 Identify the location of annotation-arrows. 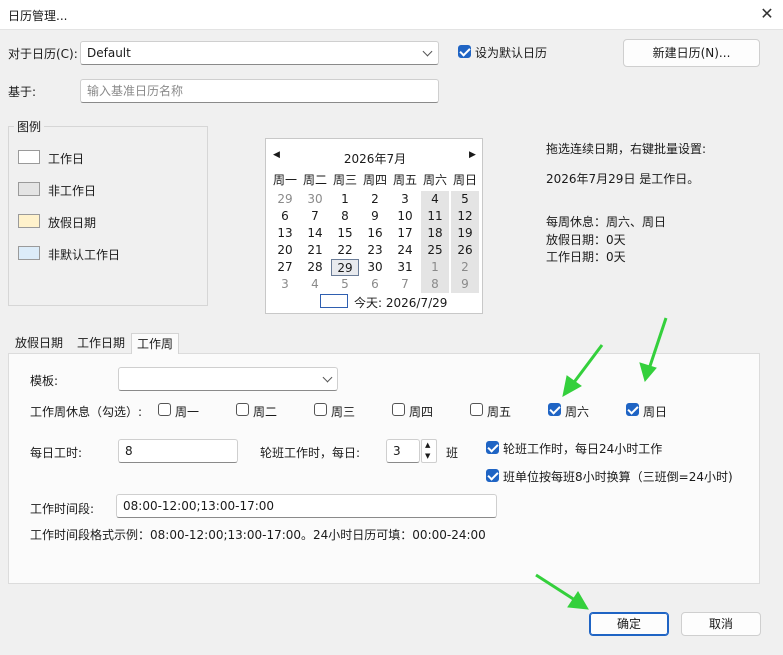
(601, 463).